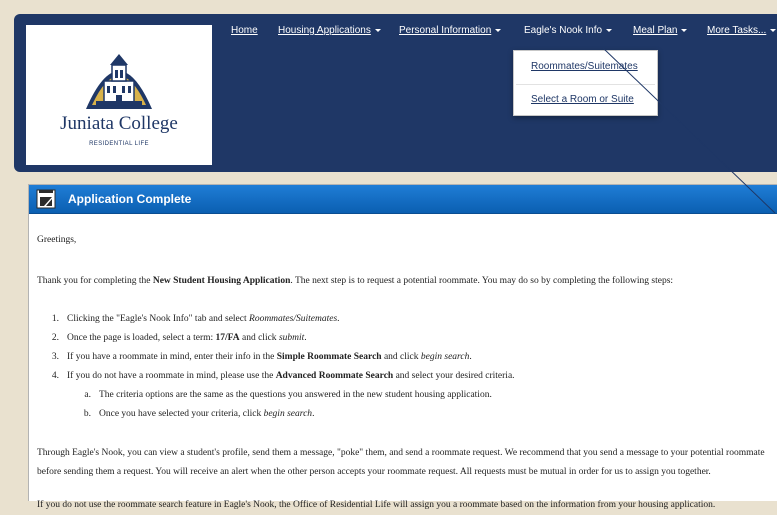 Image resolution: width=777 pixels, height=515 pixels. What do you see at coordinates (403, 199) in the screenshot?
I see `panel-header: Application Complete` at bounding box center [403, 199].